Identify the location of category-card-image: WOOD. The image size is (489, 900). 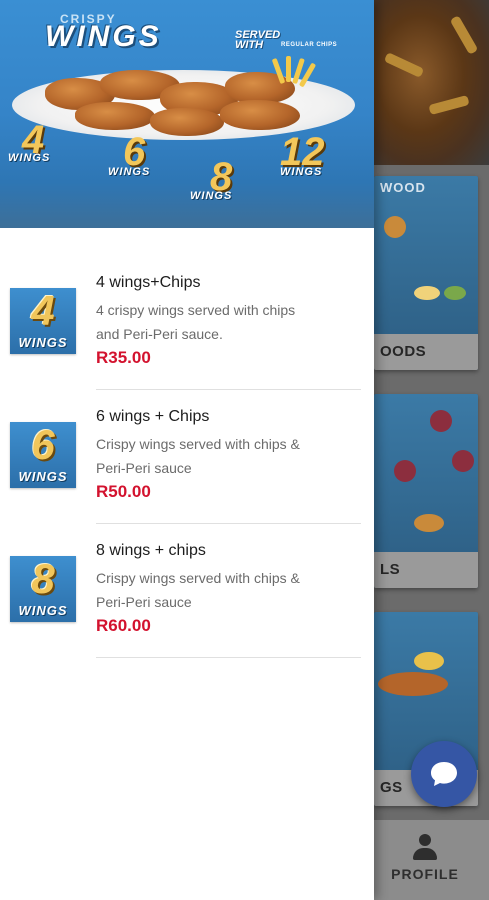
(426, 255).